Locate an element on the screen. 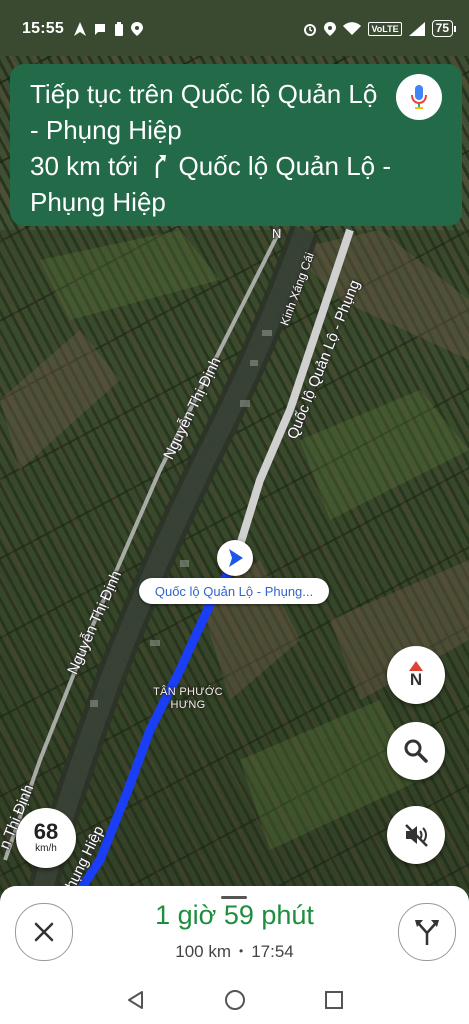 The height and width of the screenshot is (1024, 469). status-right-icons: VoLTE 75 is located at coordinates (380, 28).